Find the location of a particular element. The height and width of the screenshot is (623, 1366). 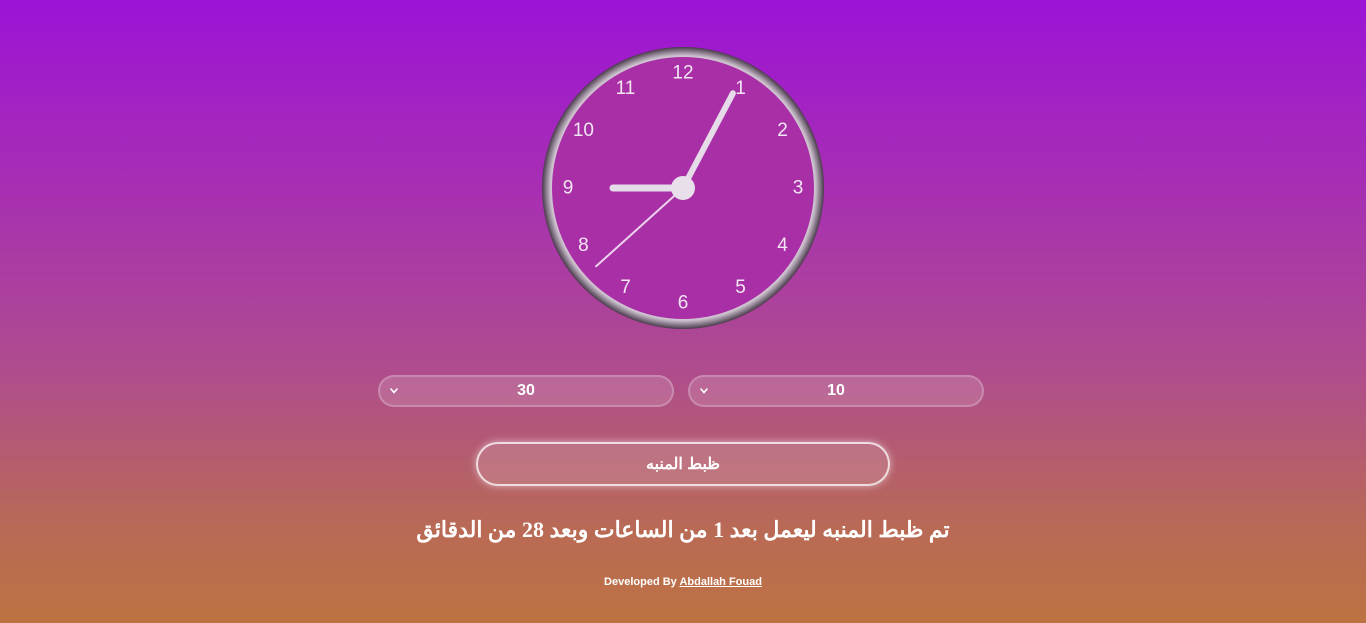

clock-number-4: 4 is located at coordinates (782, 245).